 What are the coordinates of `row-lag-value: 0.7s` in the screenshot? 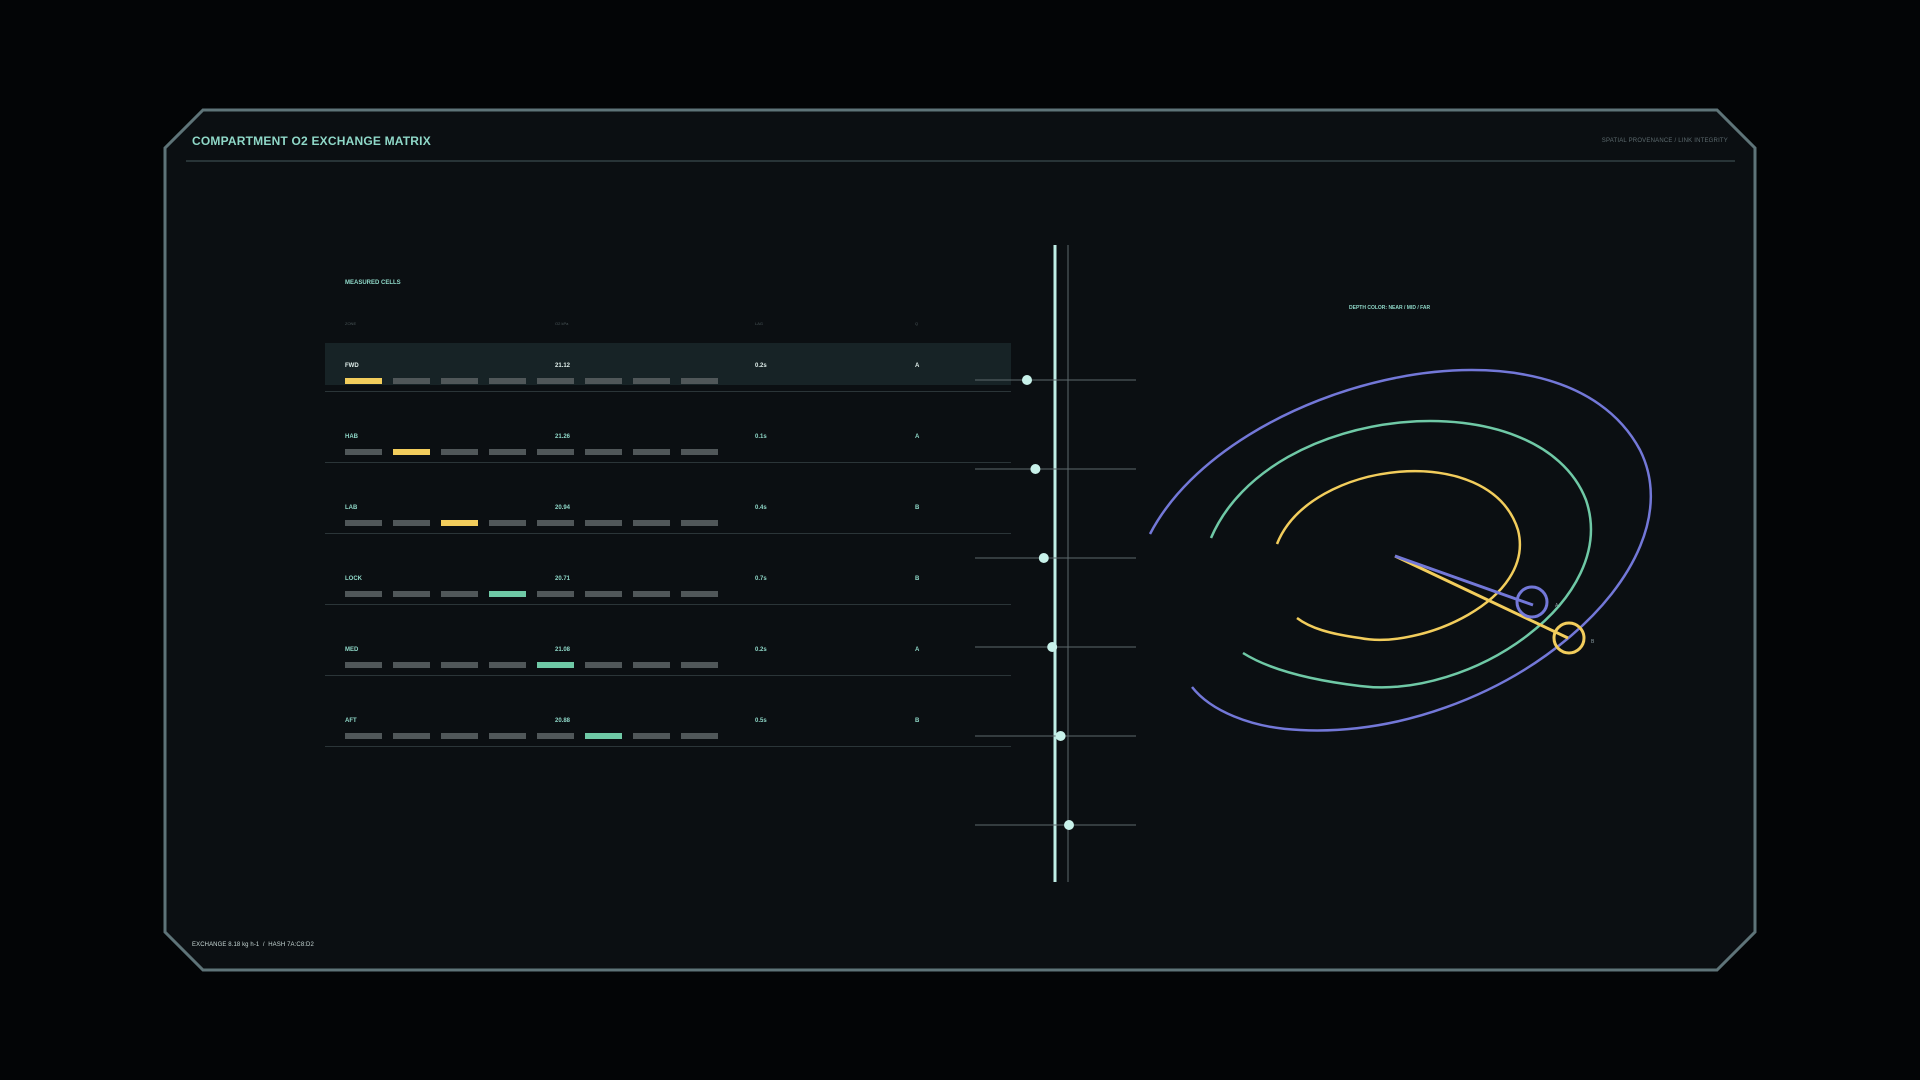 It's located at (761, 579).